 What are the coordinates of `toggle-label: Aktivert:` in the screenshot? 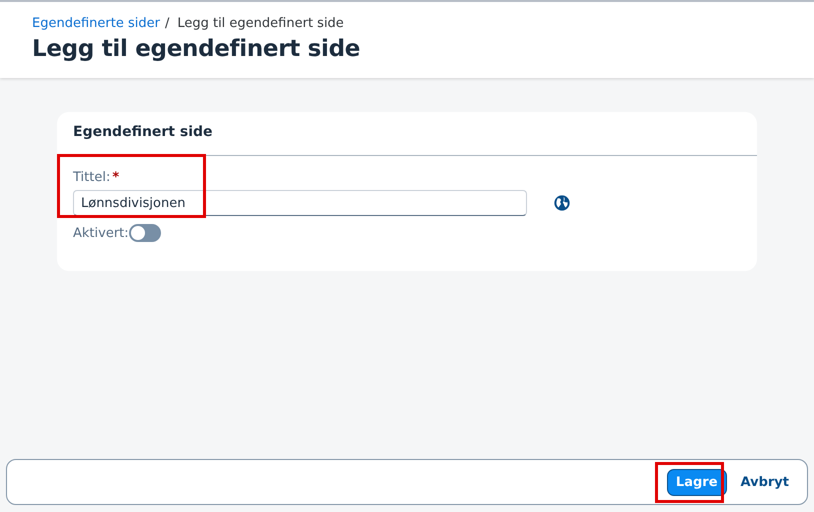 It's located at (101, 233).